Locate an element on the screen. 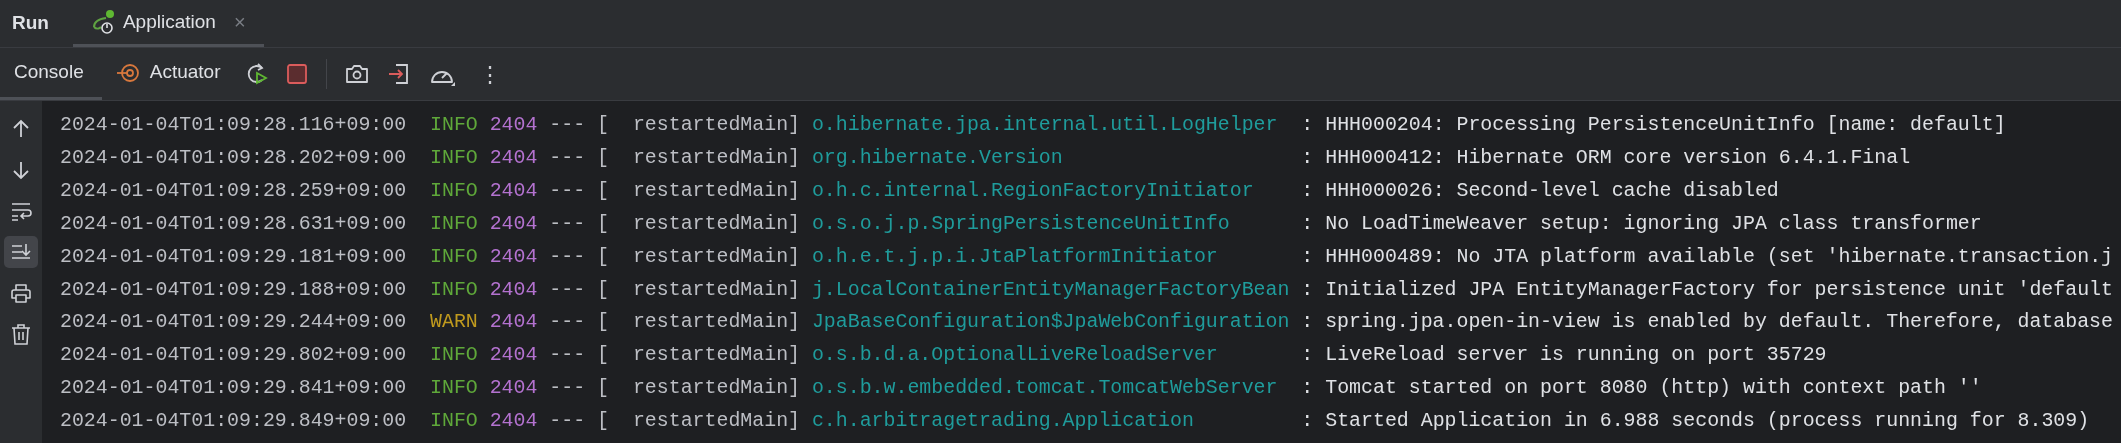 This screenshot has width=2121, height=443. log-logger: o.s.o.j.p.SpringPersistenceUnitInfo is located at coordinates (1020, 223).